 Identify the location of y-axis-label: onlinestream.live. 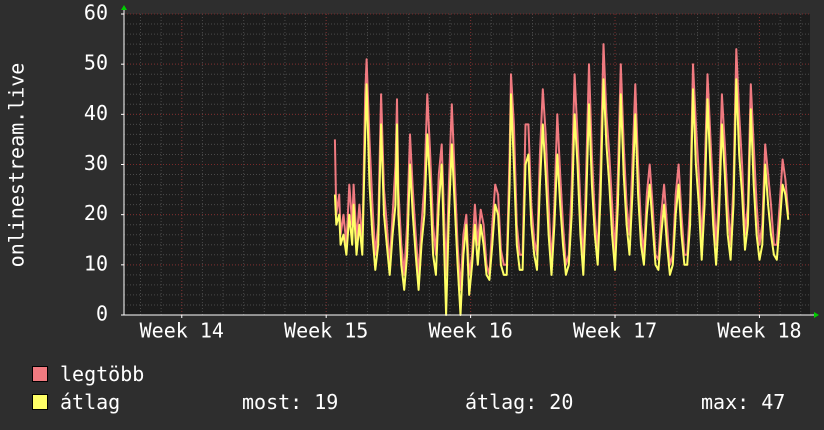
(17, 165).